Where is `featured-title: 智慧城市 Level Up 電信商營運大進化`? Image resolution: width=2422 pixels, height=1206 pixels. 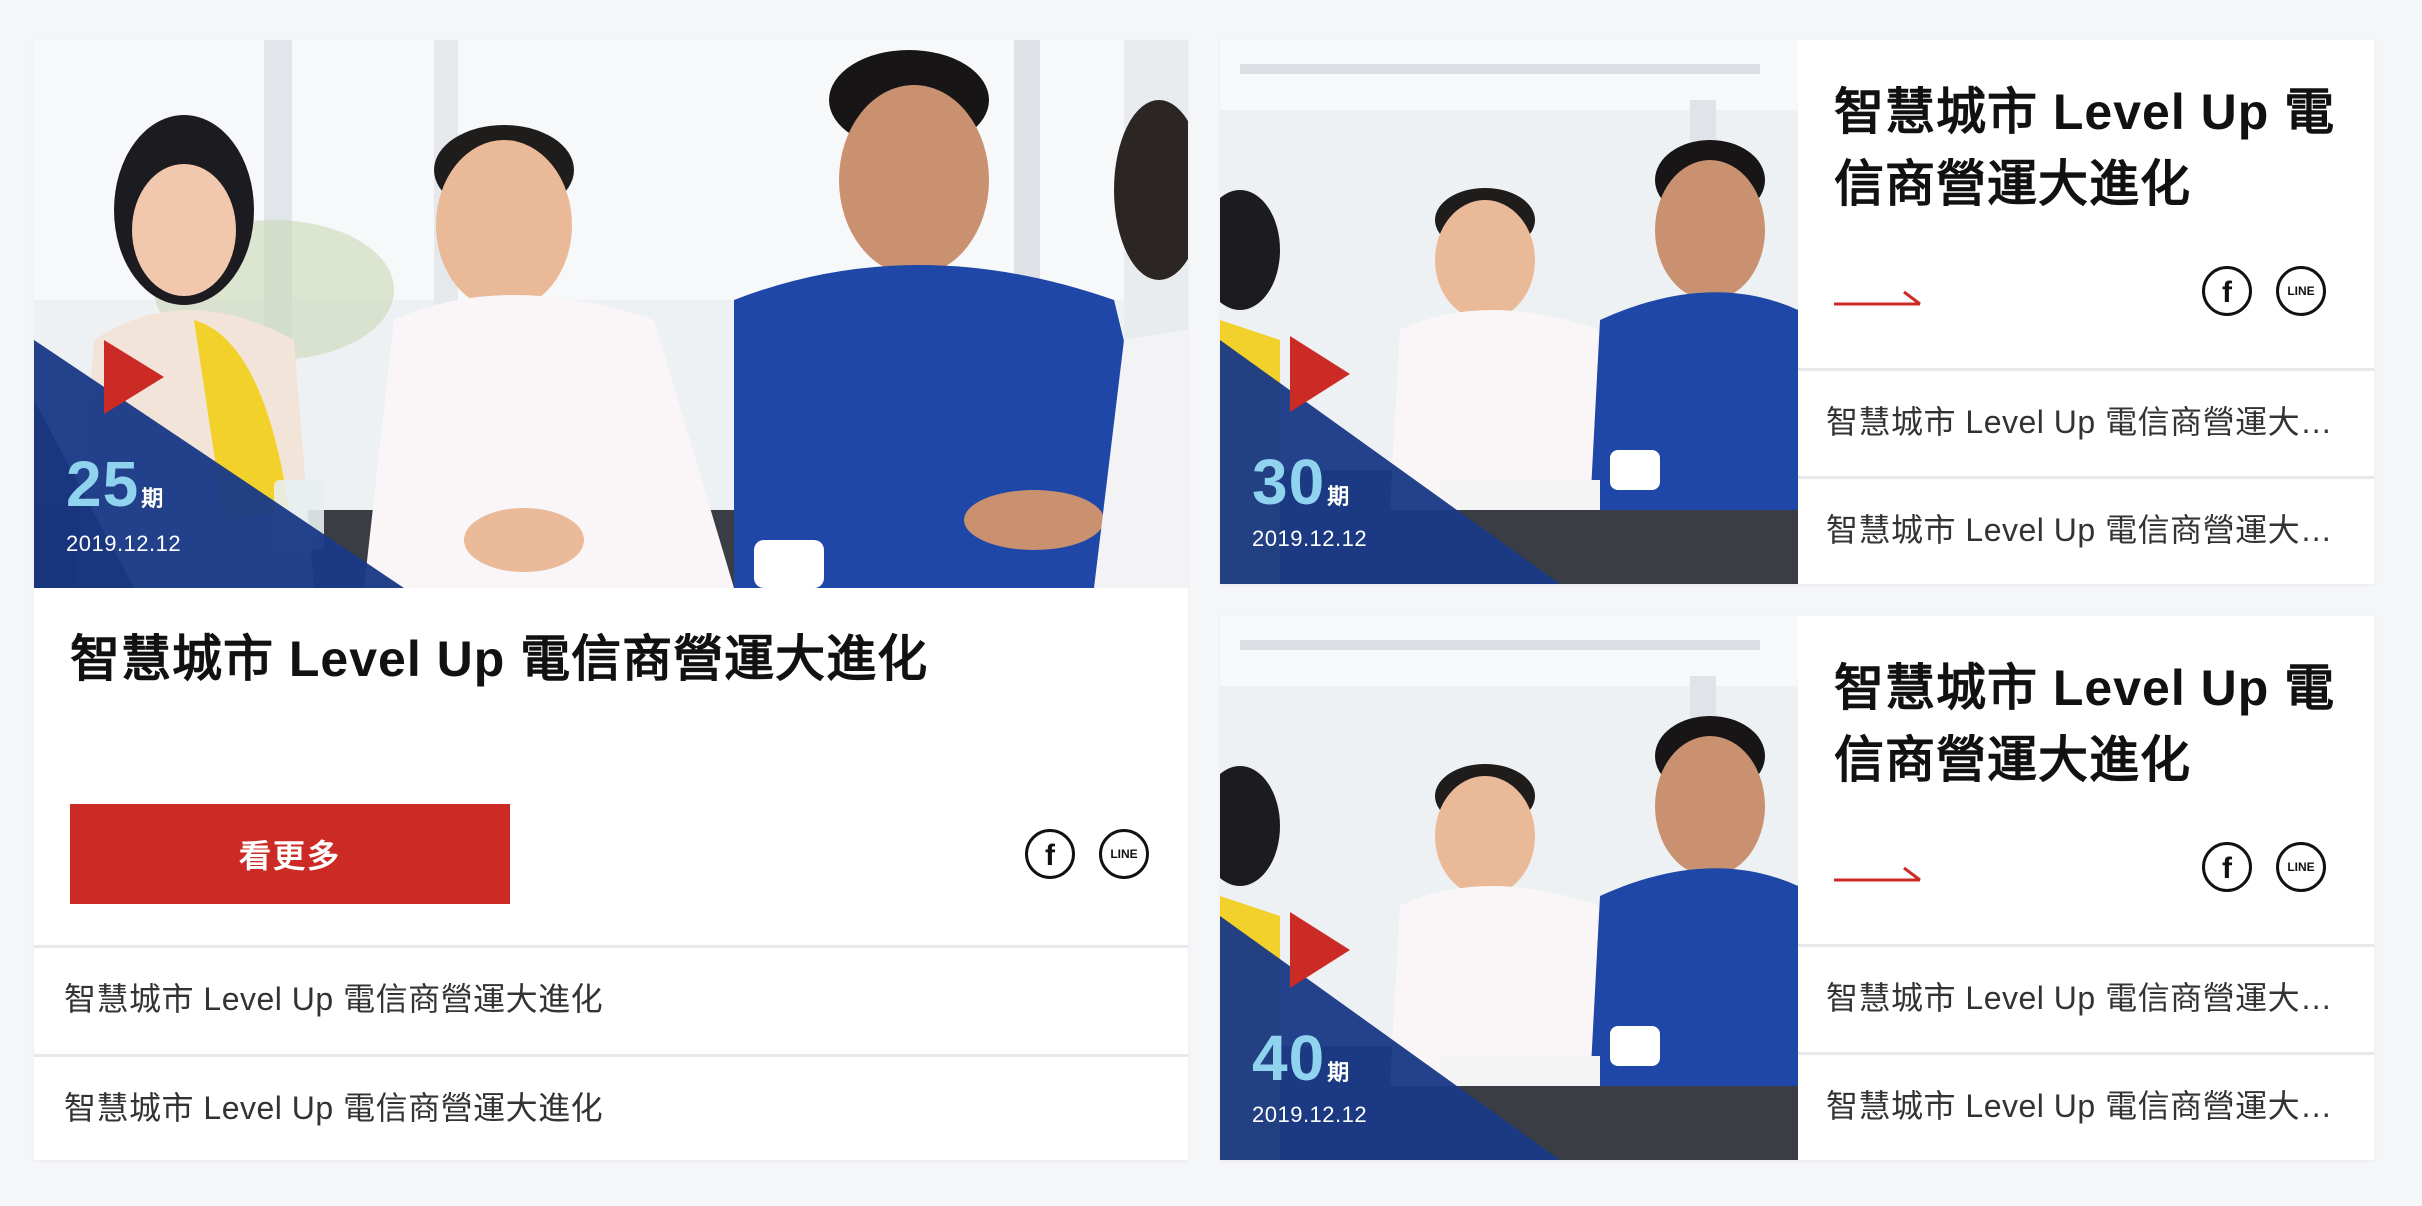 featured-title: 智慧城市 Level Up 電信商營運大進化 is located at coordinates (610, 659).